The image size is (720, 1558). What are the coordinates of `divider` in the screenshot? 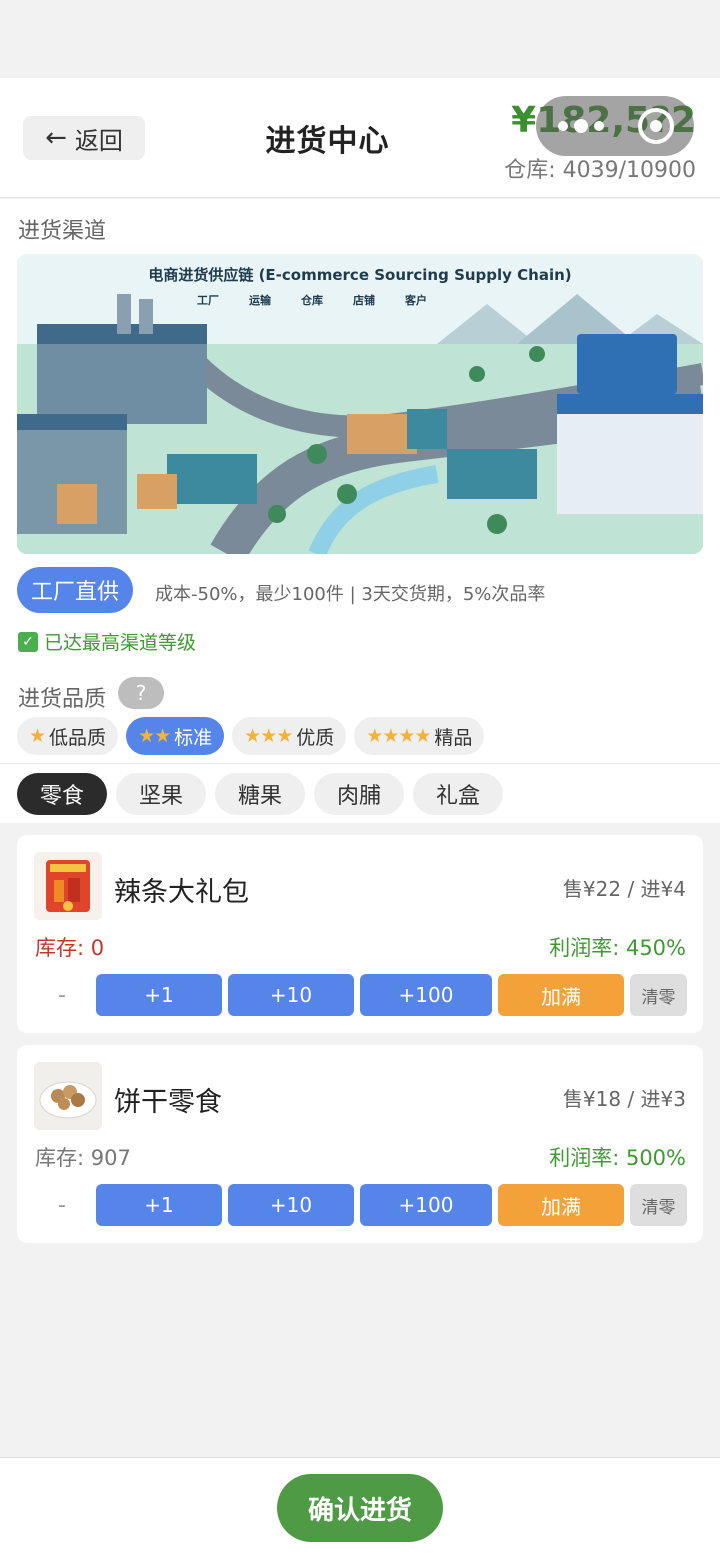 It's located at (360, 763).